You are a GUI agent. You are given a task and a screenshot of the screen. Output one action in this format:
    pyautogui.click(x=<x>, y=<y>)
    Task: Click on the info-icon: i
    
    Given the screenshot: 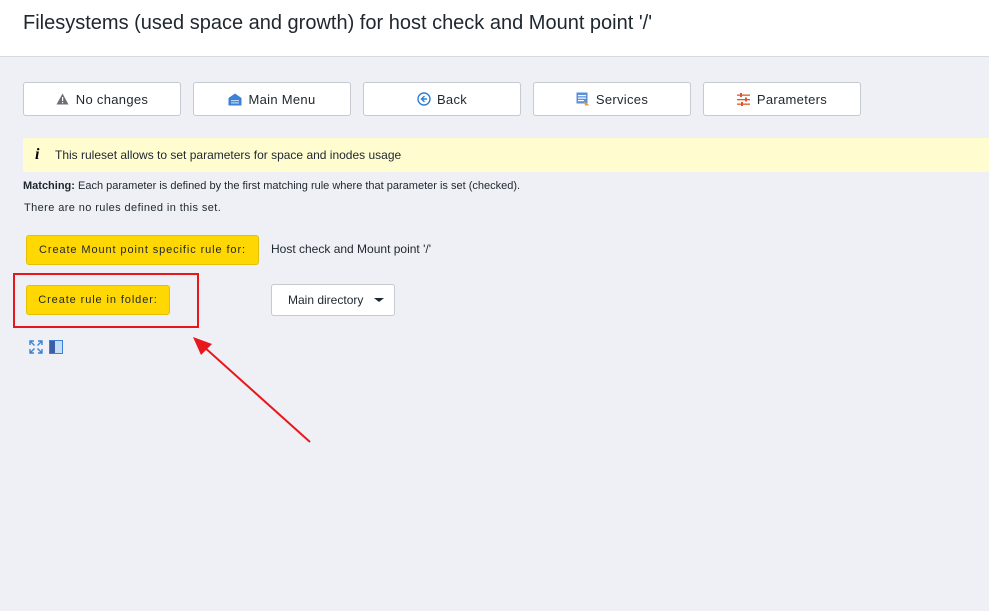 What is the action you would take?
    pyautogui.click(x=37, y=154)
    